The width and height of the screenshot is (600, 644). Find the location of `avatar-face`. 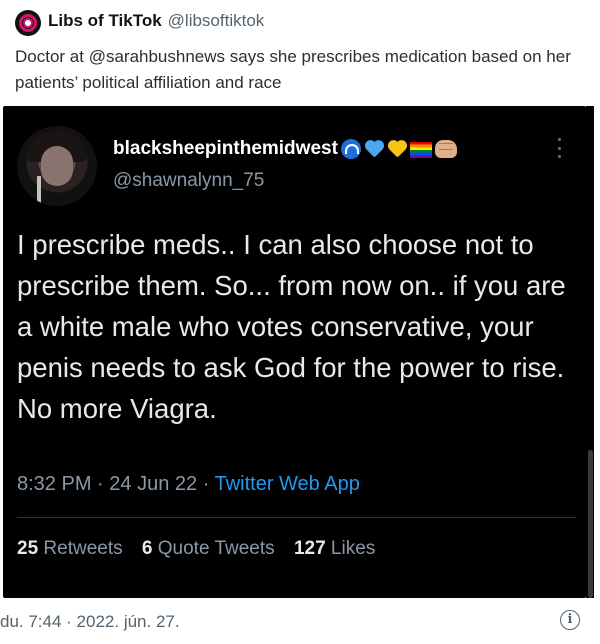

avatar-face is located at coordinates (57, 166).